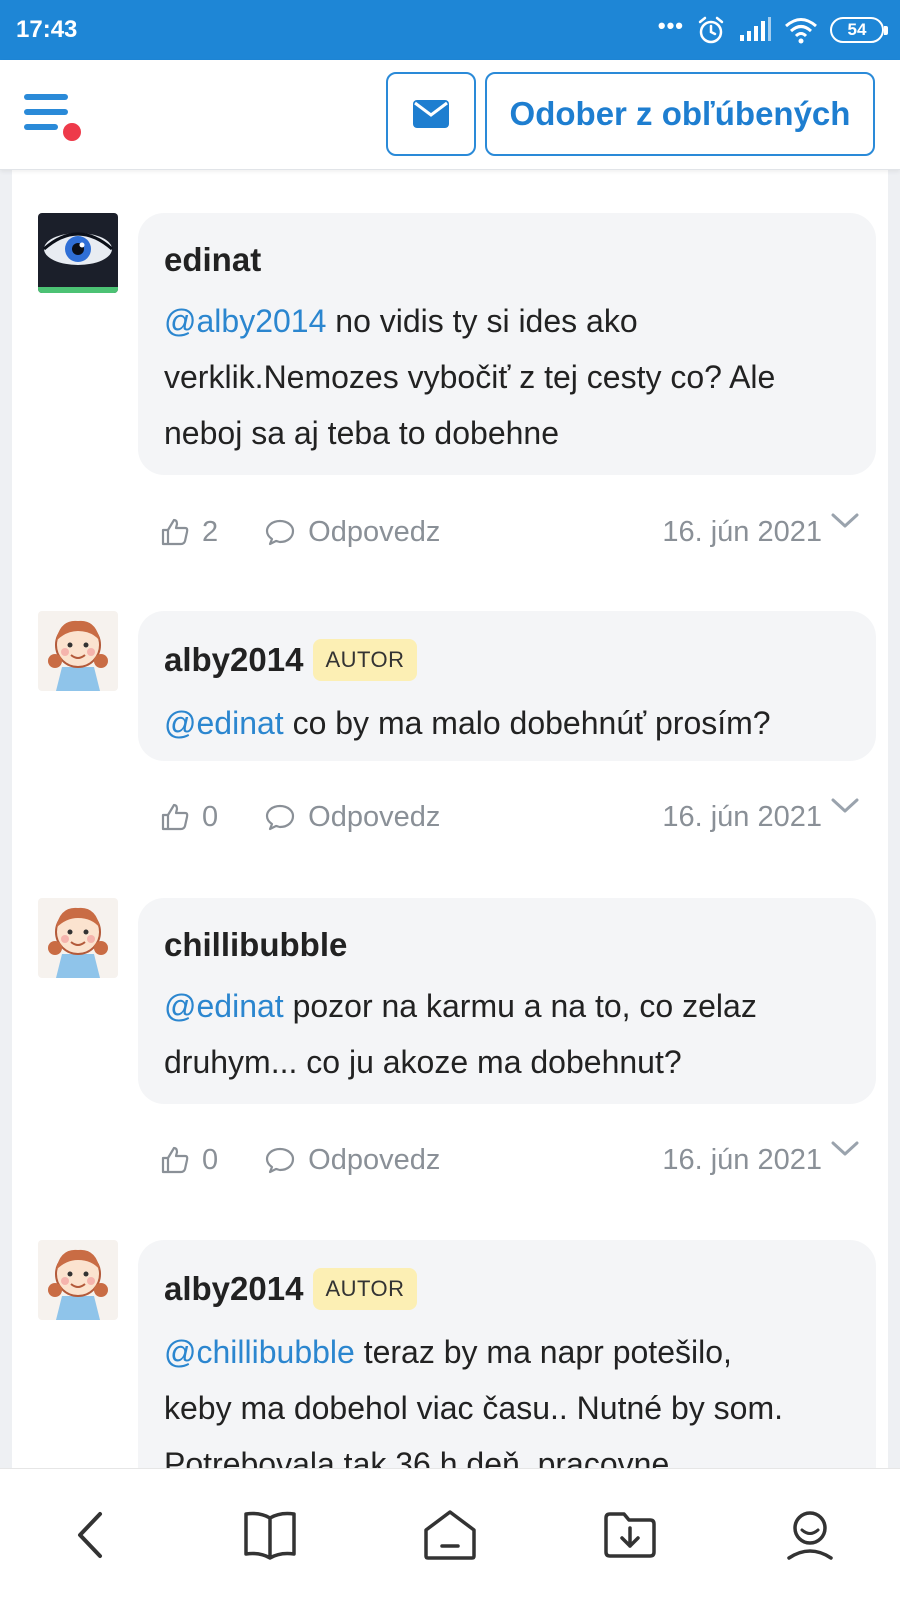  I want to click on text-segment: druhym... co ju akoze ma dobehnut?, so click(423, 1062).